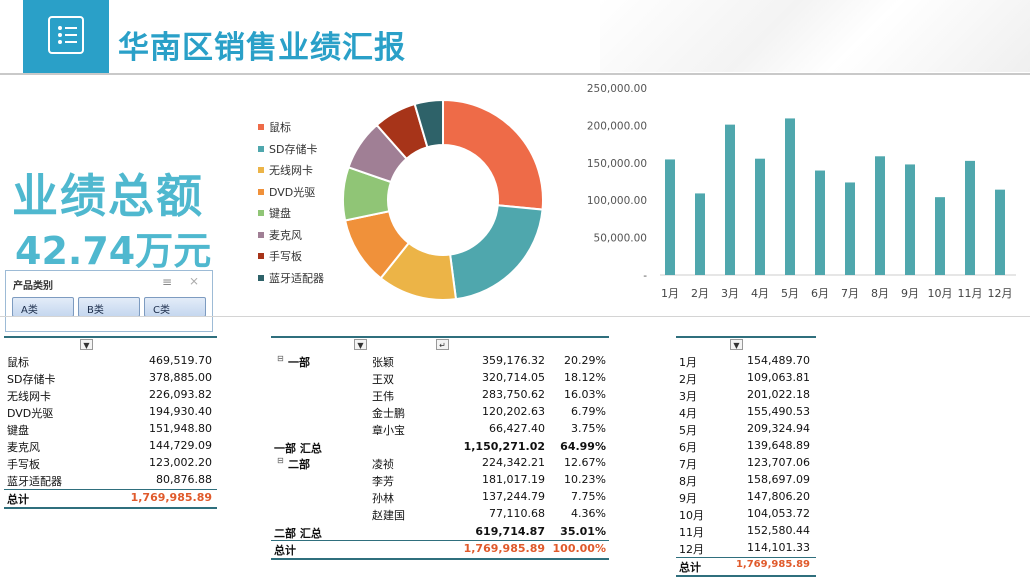 The width and height of the screenshot is (1030, 580). Describe the element at coordinates (585, 479) in the screenshot. I see `staff-pct: 10.23%` at that location.